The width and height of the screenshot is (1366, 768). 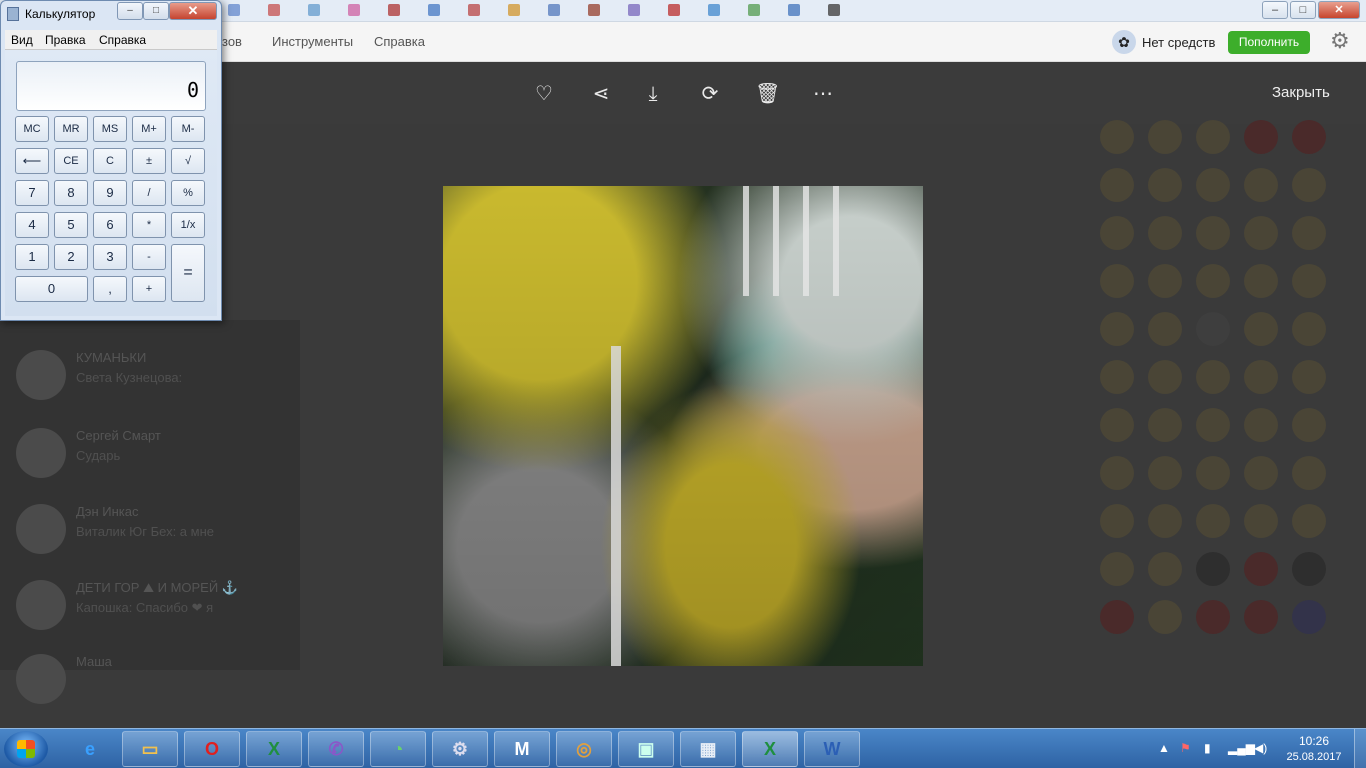 I want to click on heart-icon: ♡, so click(x=544, y=94).